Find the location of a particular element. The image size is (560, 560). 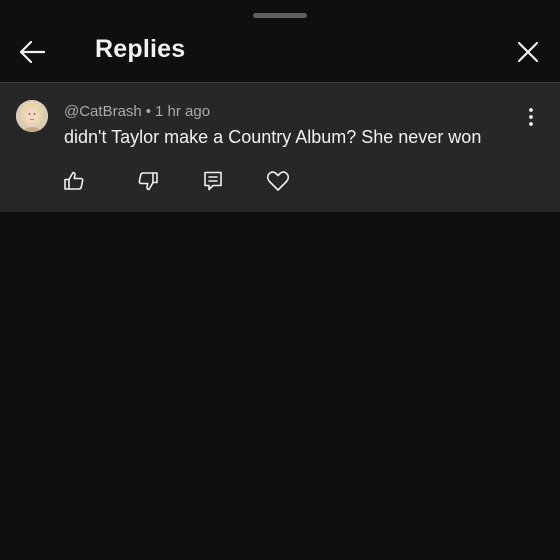

like-button is located at coordinates (74, 181).